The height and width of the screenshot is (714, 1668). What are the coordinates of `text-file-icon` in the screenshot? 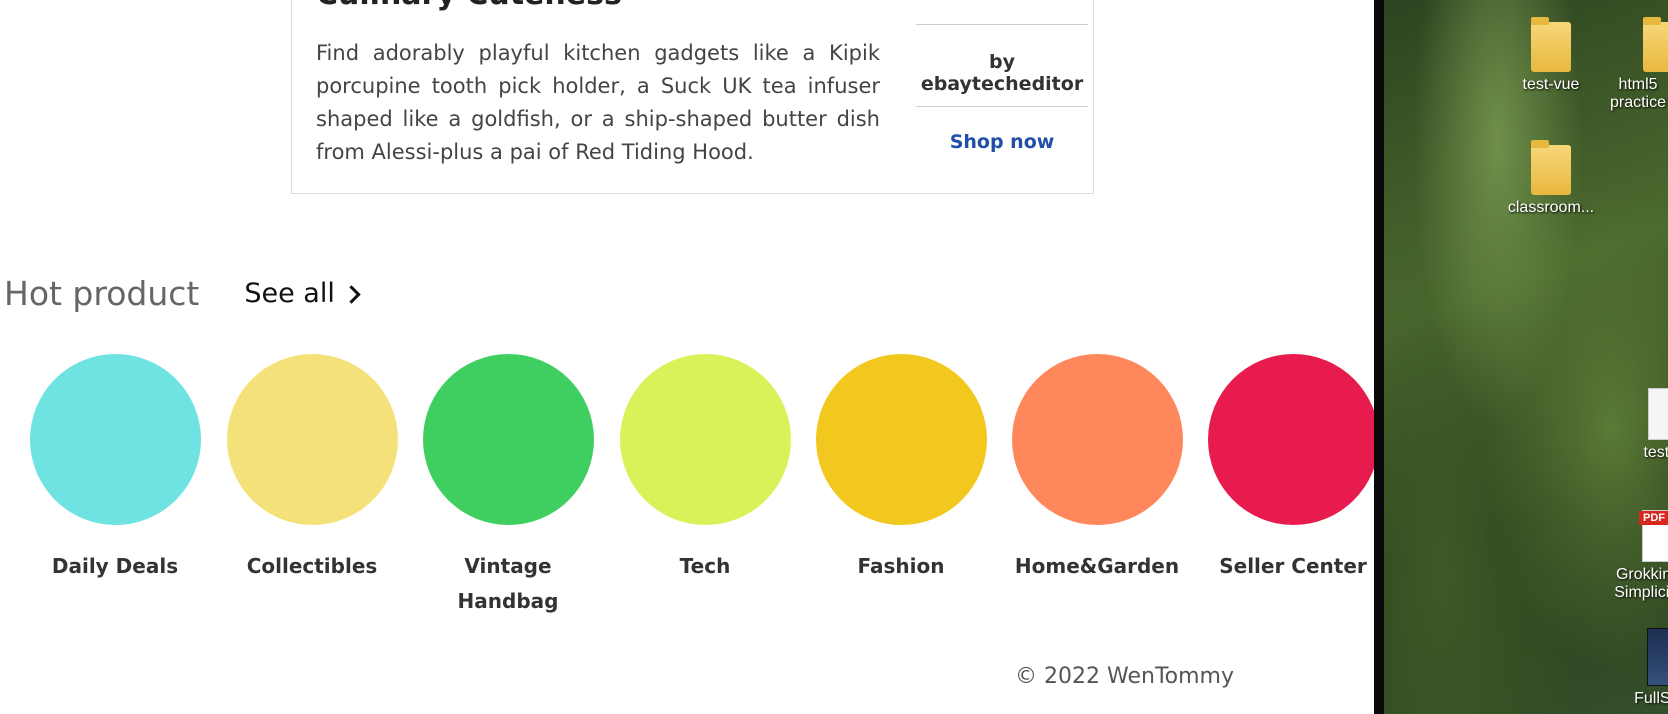 It's located at (1658, 414).